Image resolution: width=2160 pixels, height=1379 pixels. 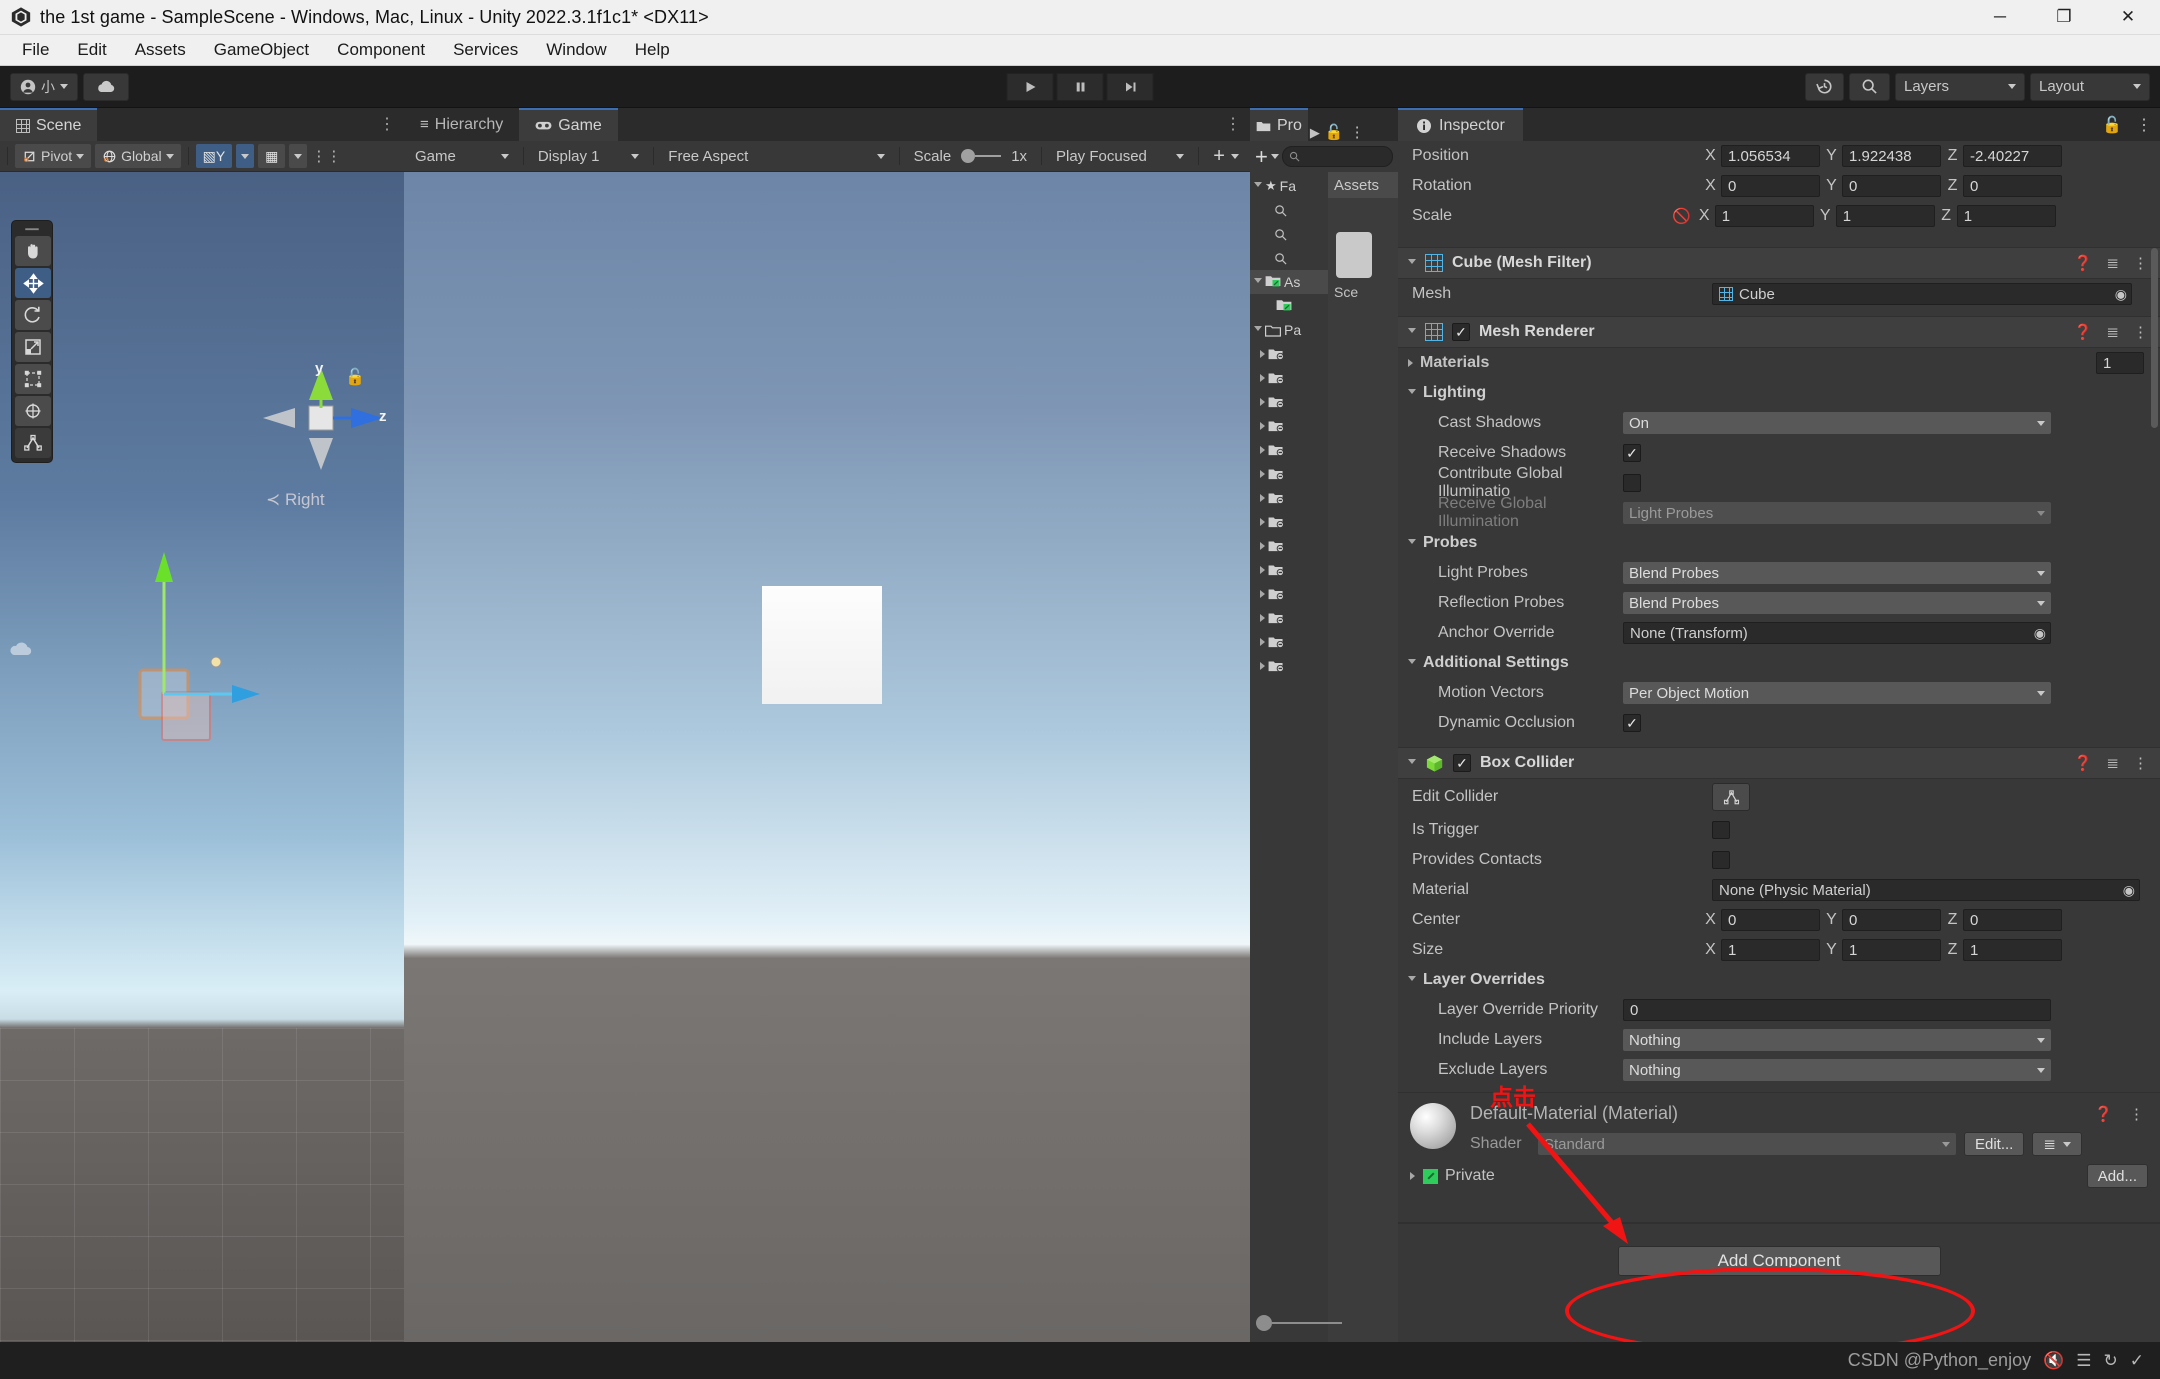 I want to click on rotation-y-field: Y 0, so click(x=1883, y=186).